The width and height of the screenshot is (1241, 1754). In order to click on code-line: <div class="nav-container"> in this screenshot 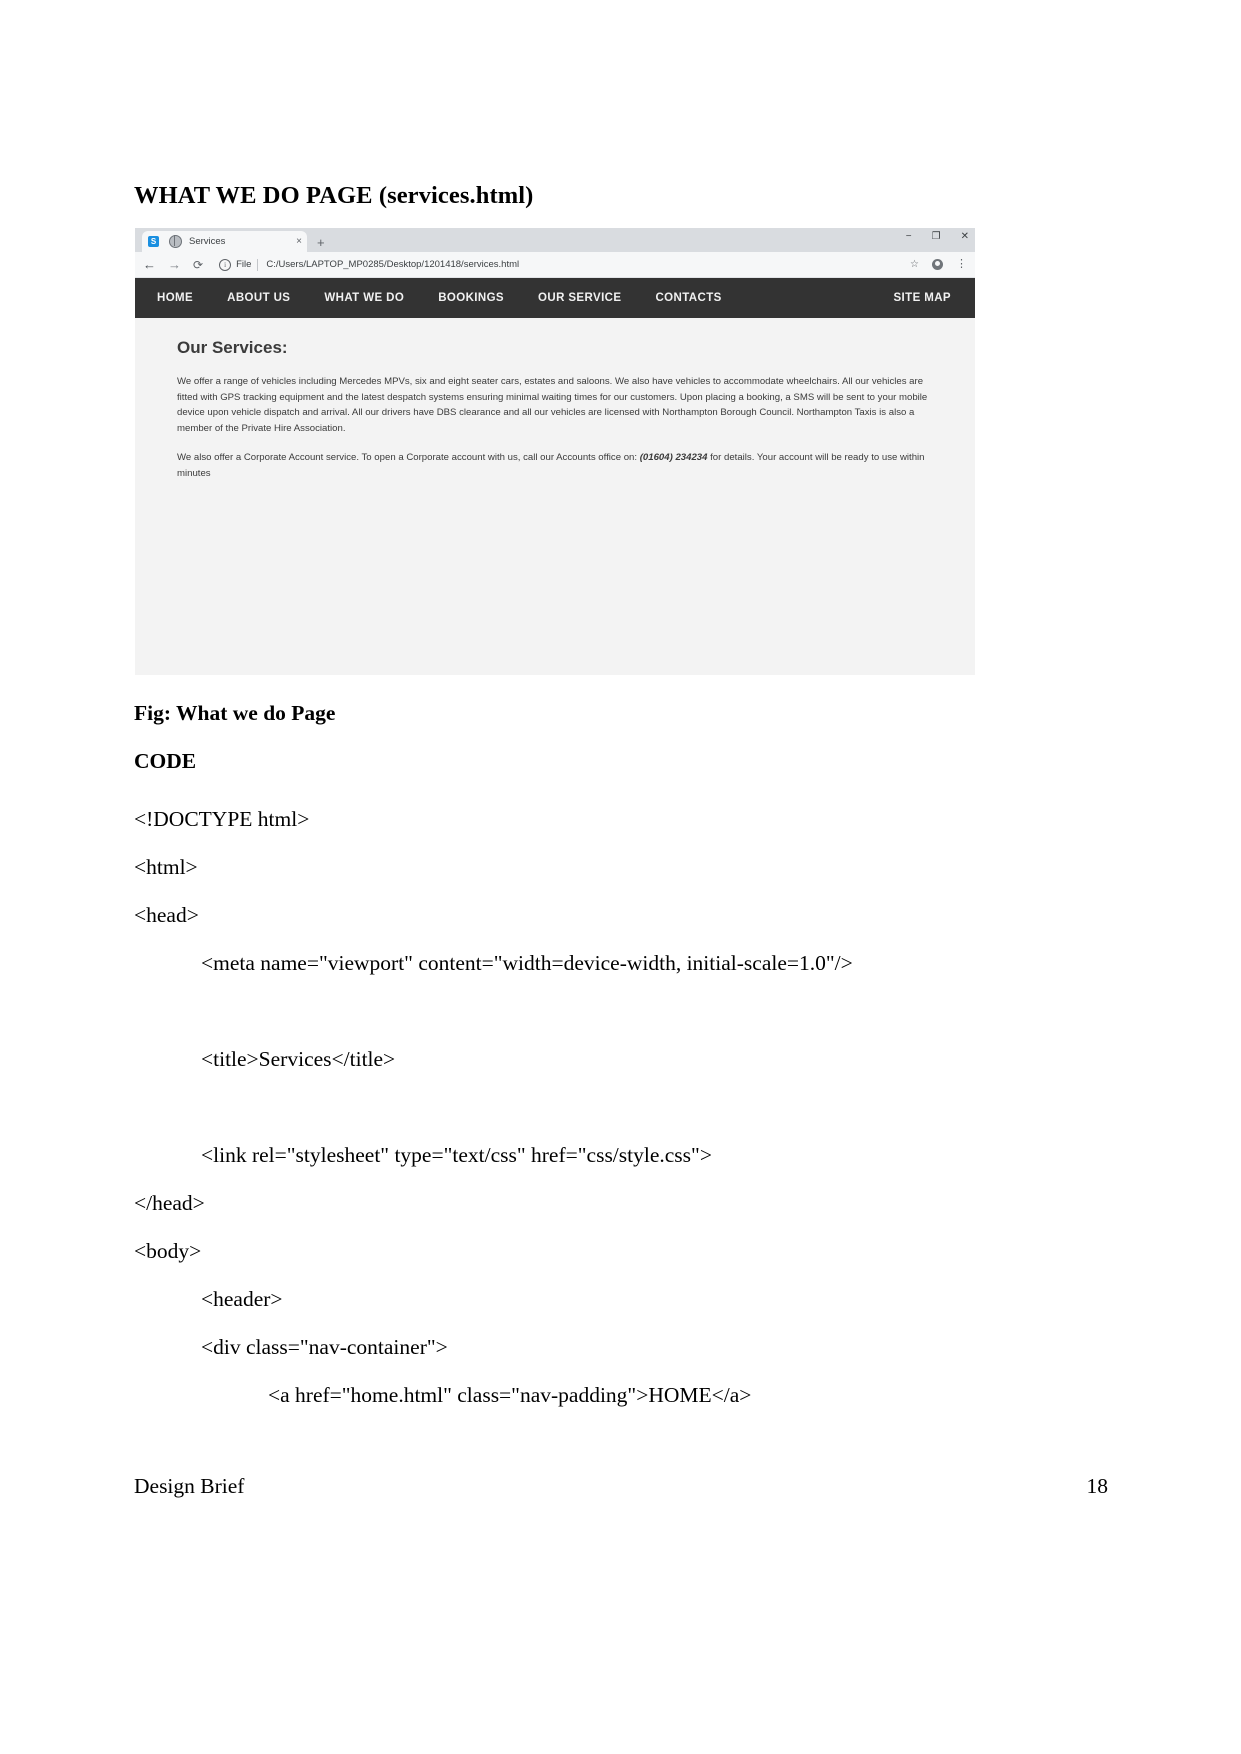, I will do `click(324, 1347)`.